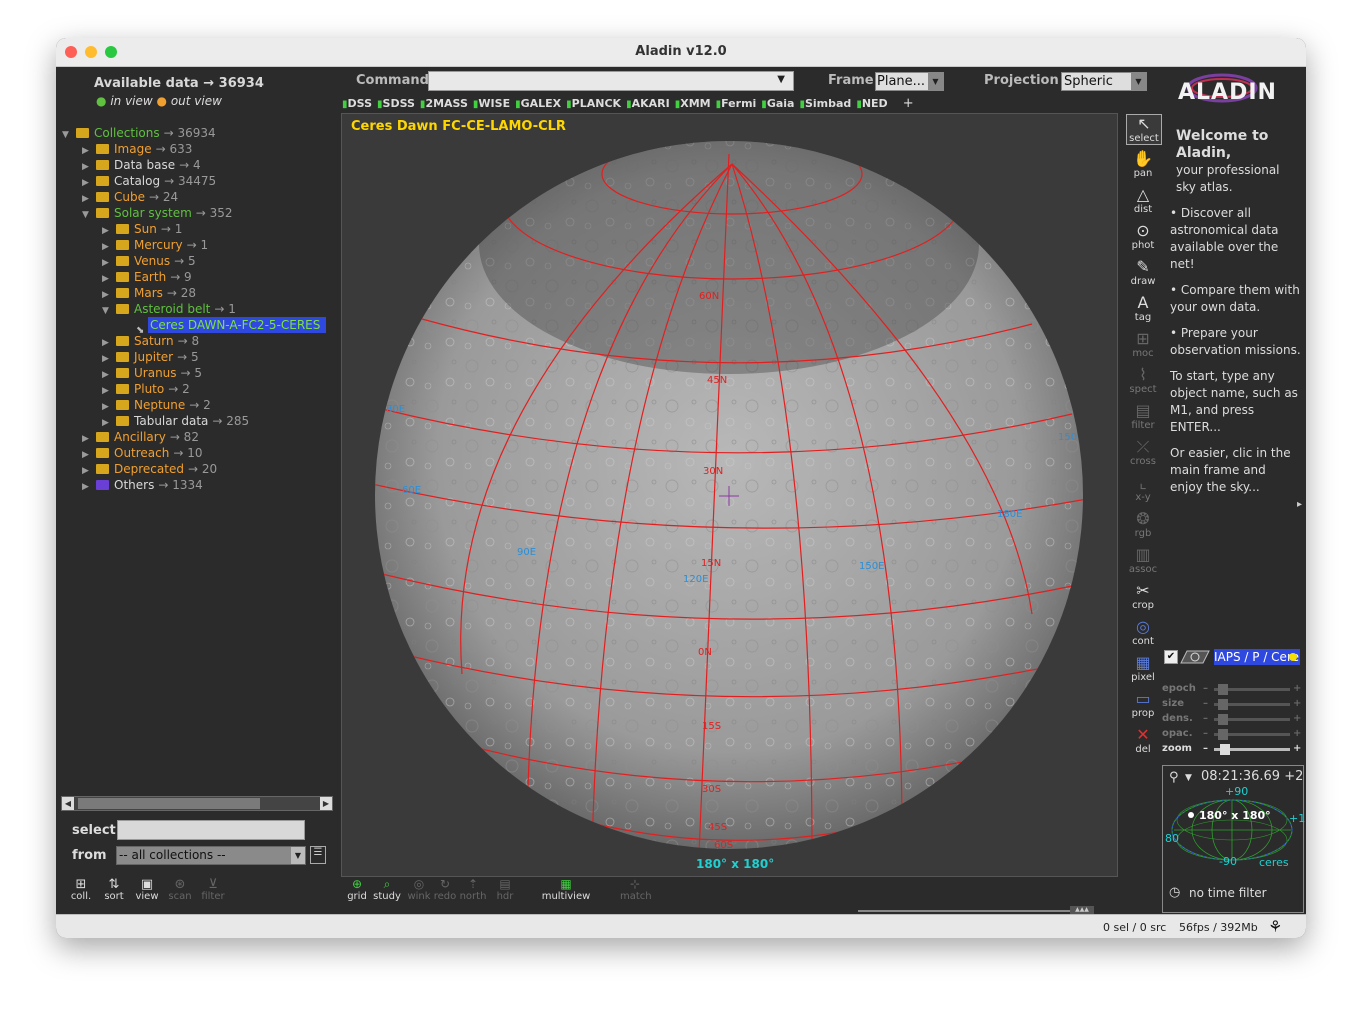  I want to click on tree-item-label: Tabular data, so click(171, 421).